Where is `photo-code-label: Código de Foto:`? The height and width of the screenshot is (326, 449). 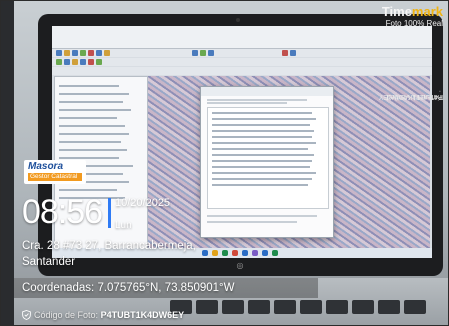 photo-code-label: Código de Foto: is located at coordinates (66, 315).